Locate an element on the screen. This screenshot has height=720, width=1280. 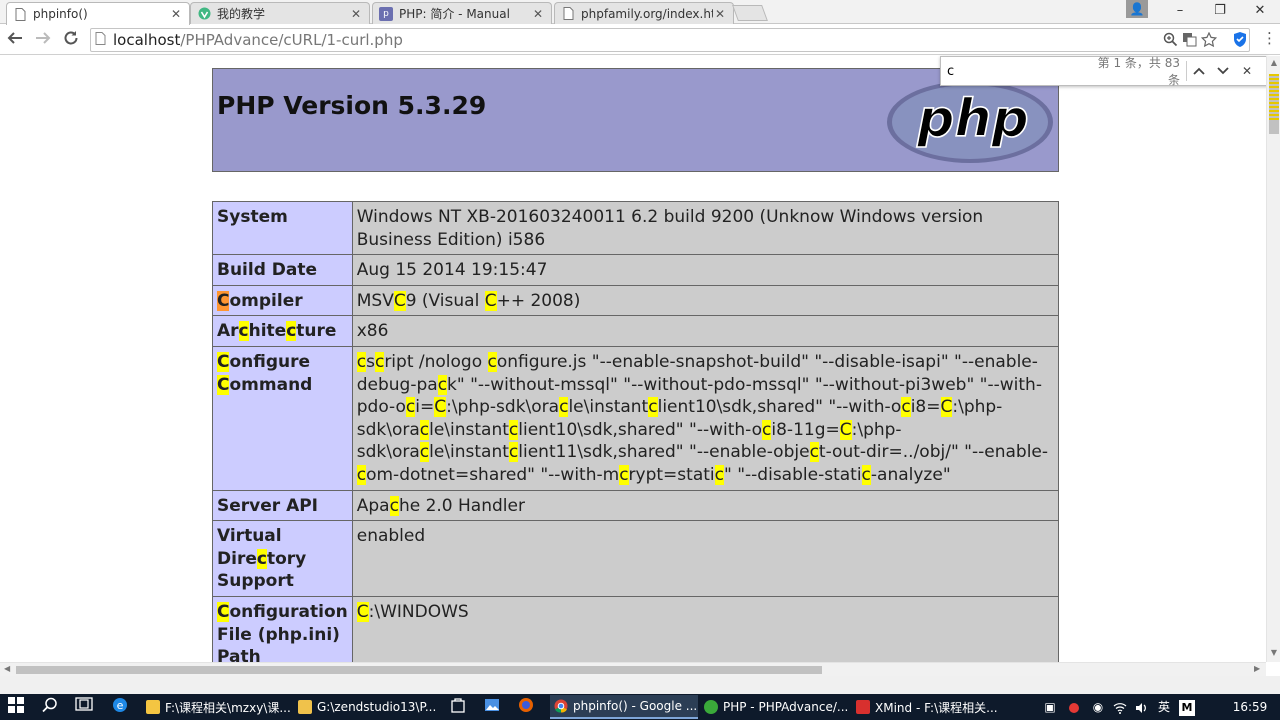
row-key: System is located at coordinates (282, 228).